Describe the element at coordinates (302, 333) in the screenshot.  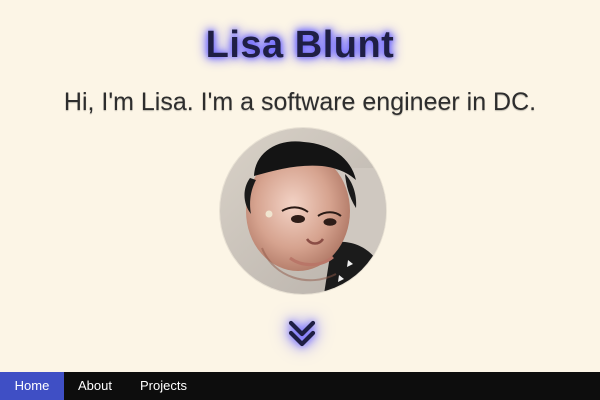
I see `scroll-down-icon` at that location.